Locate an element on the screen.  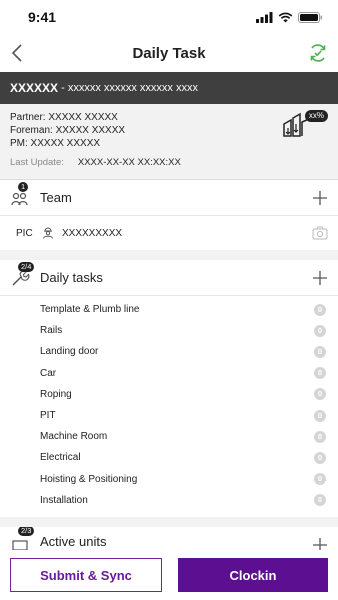
bottom-action-bar: Submit & Sync Clockin is located at coordinates (169, 575).